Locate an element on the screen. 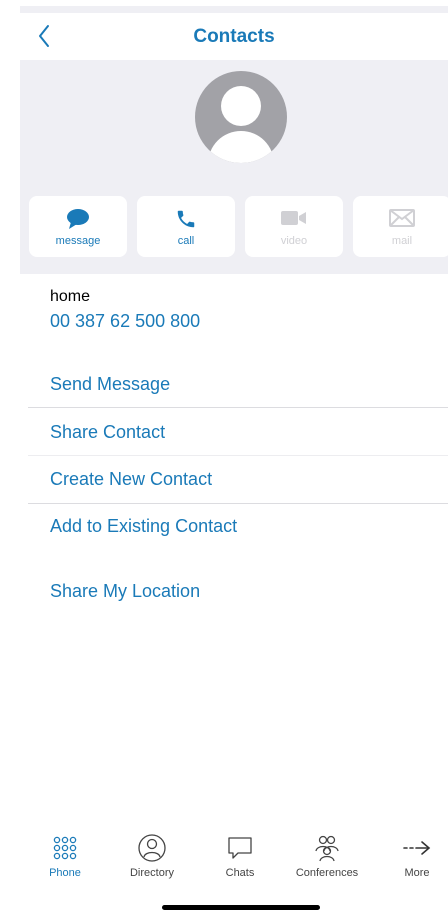  phone-number-link: 00 387 62 500 800 is located at coordinates (125, 321).